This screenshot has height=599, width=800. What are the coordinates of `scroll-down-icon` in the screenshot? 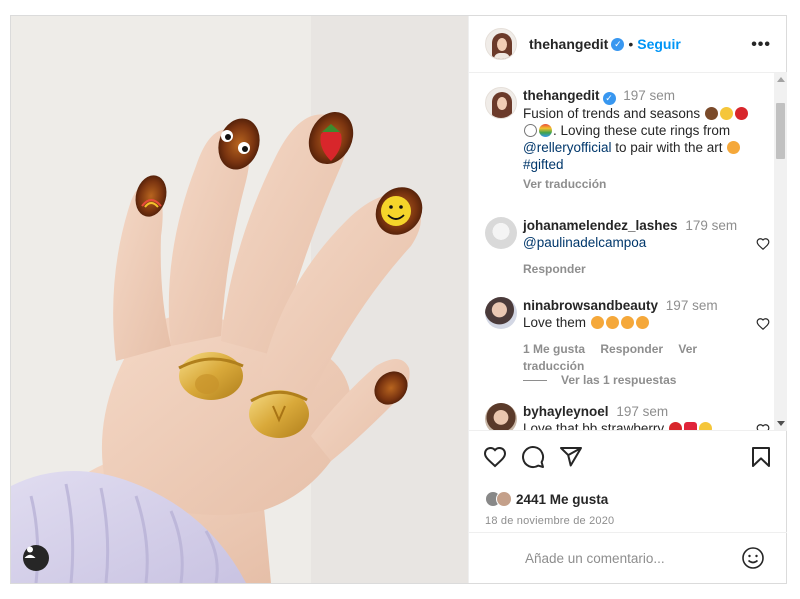 It's located at (781, 423).